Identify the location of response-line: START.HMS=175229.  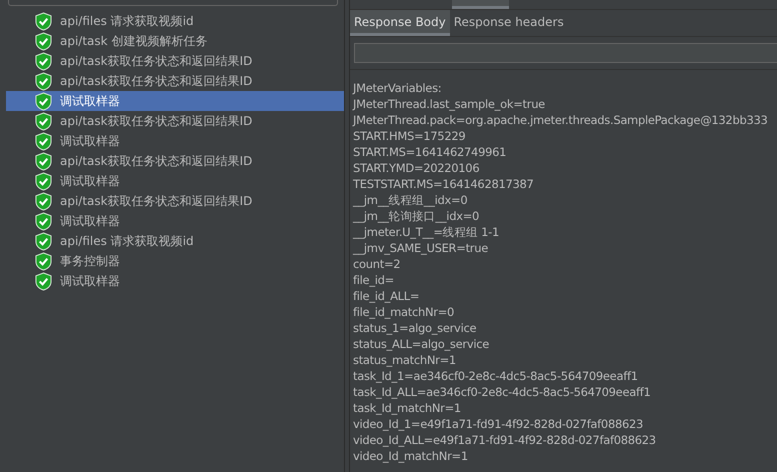
(409, 136).